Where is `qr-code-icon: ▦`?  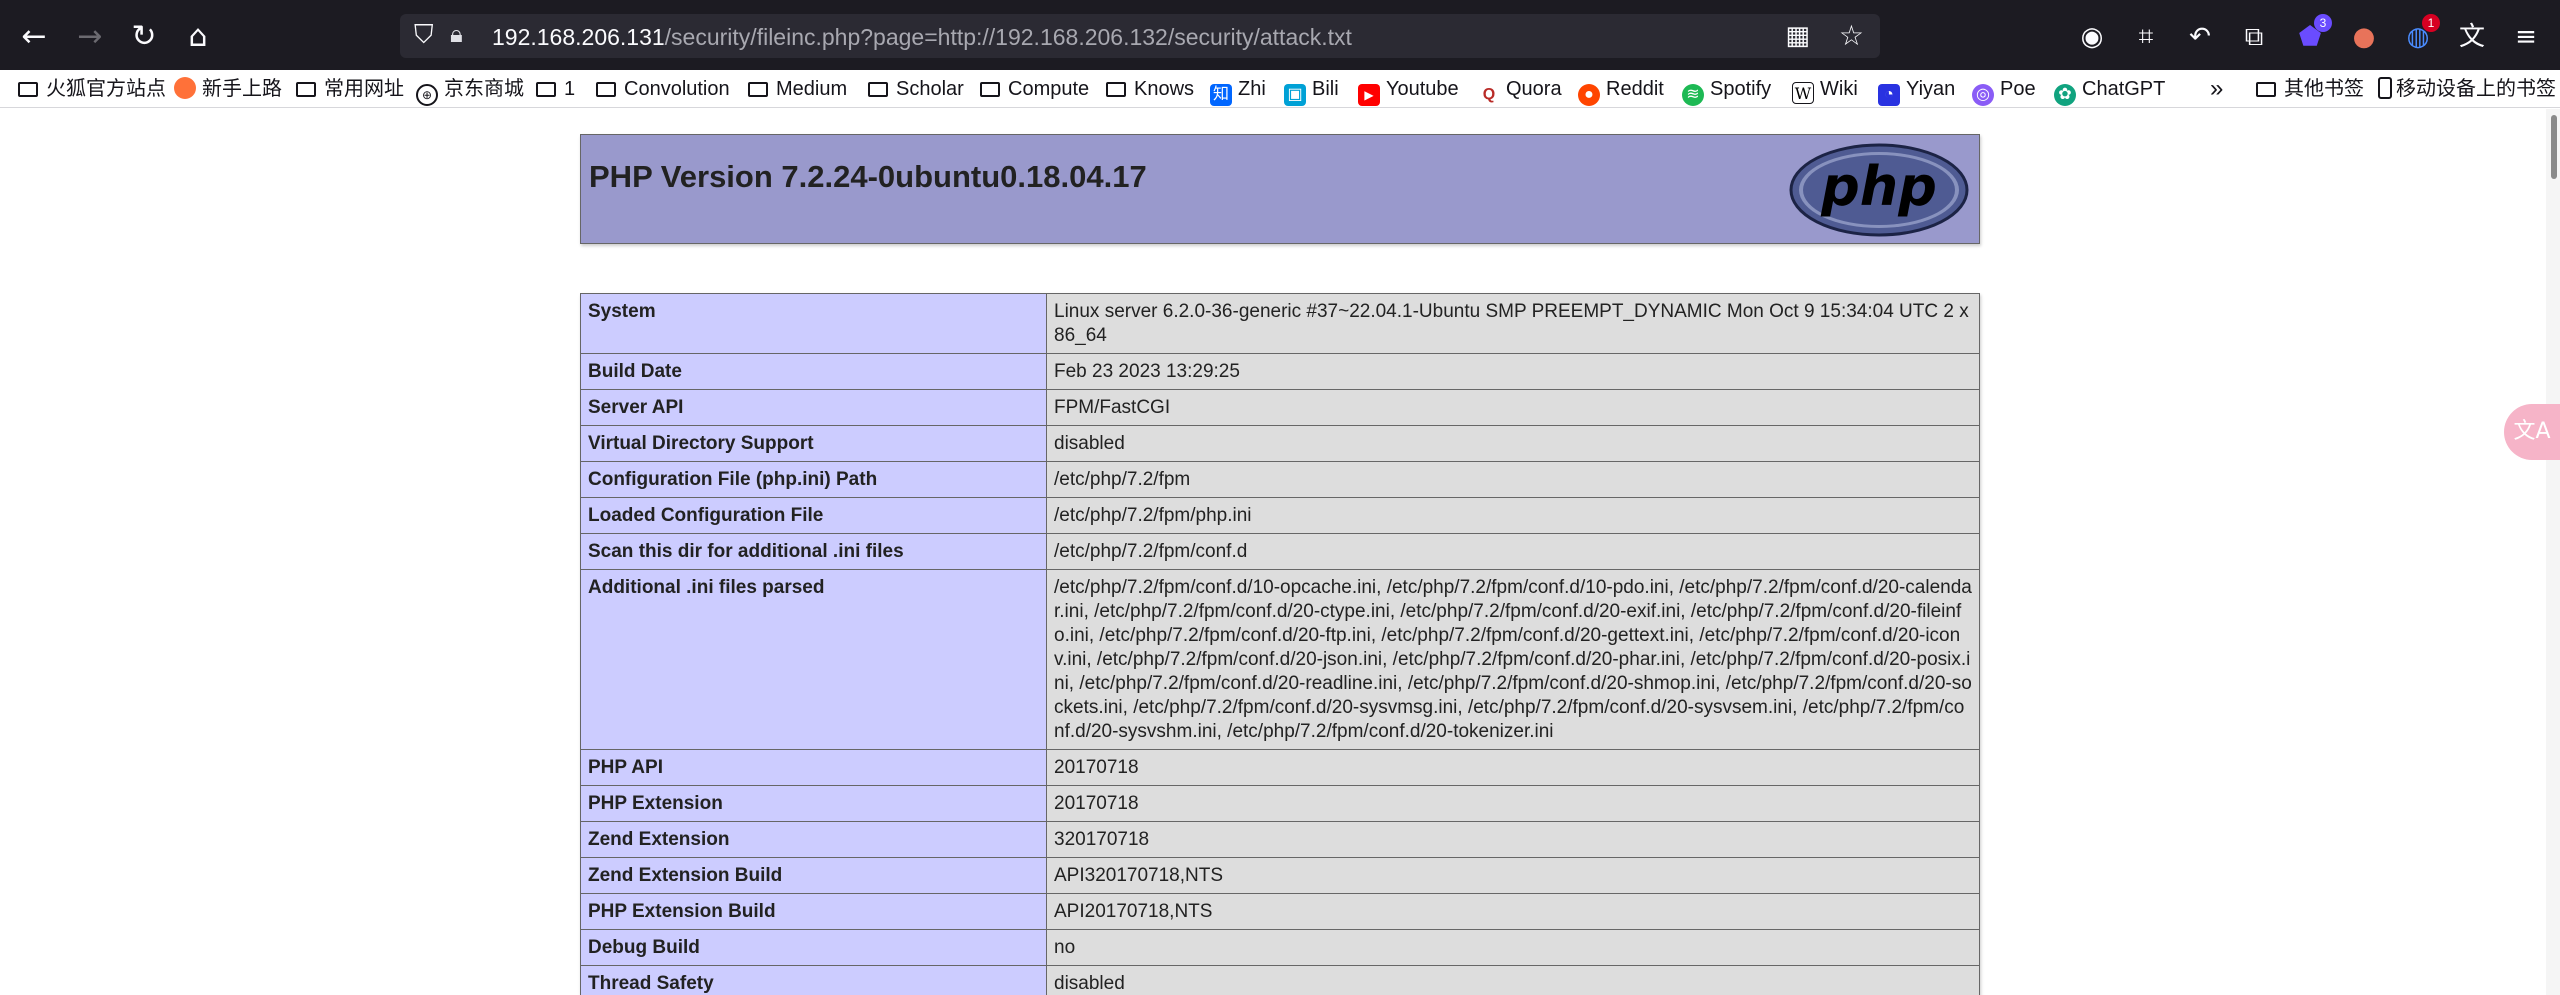
qr-code-icon: ▦ is located at coordinates (1797, 36).